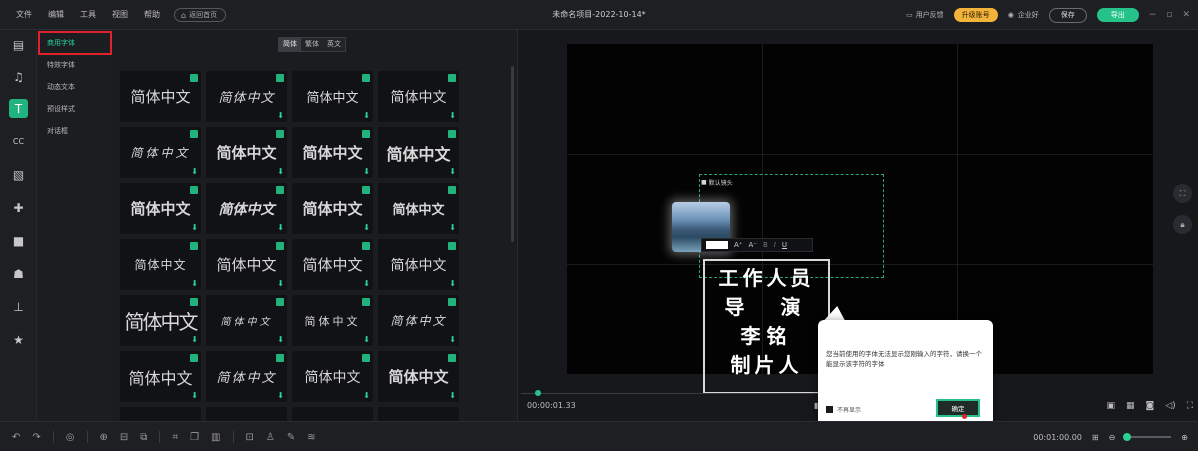 The height and width of the screenshot is (451, 1198). What do you see at coordinates (143, 437) in the screenshot?
I see `mirror-icon: ⧉` at bounding box center [143, 437].